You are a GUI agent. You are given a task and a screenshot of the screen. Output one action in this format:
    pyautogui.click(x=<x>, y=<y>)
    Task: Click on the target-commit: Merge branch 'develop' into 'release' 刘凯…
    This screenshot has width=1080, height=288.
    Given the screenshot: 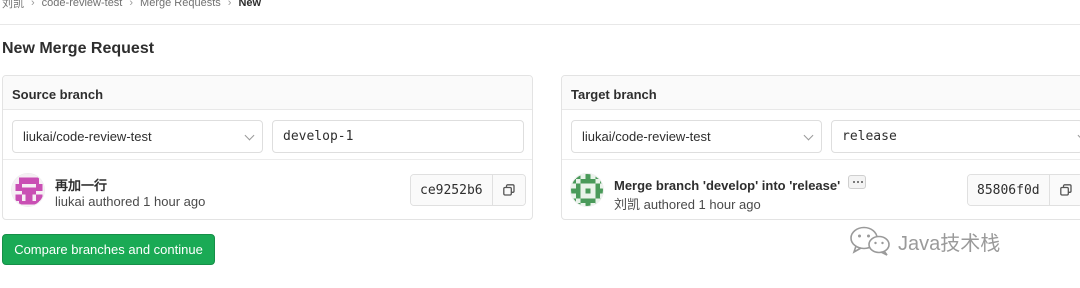 What is the action you would take?
    pyautogui.click(x=821, y=189)
    